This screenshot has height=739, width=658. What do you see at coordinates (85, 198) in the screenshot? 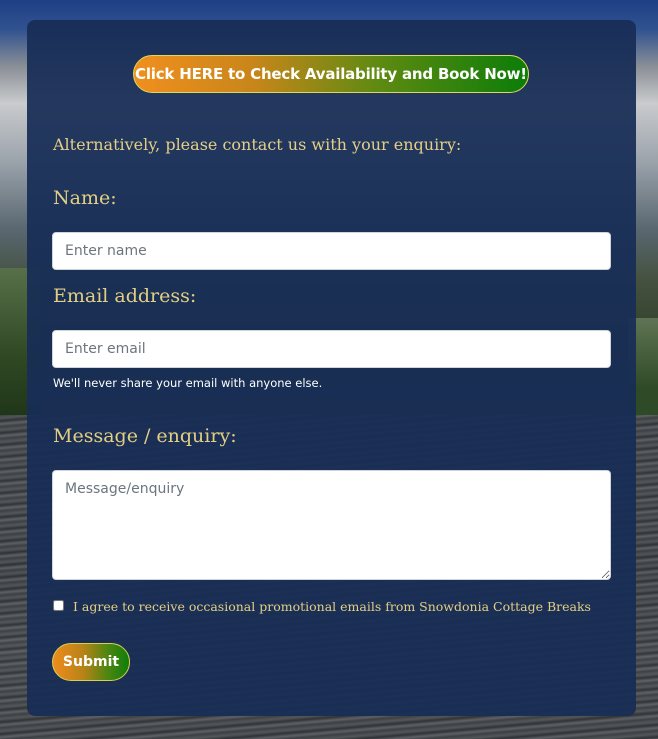
I see `name-label: Name:` at bounding box center [85, 198].